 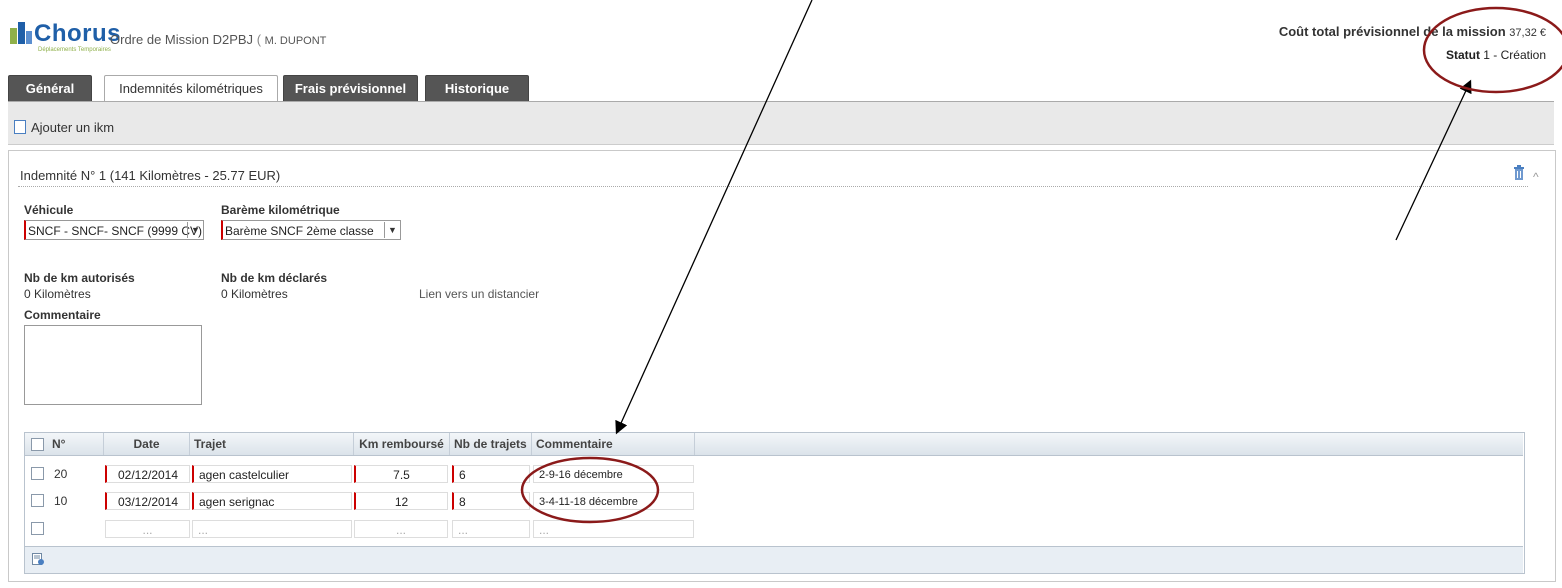 What do you see at coordinates (590, 490) in the screenshot?
I see `annotation-circle-comments` at bounding box center [590, 490].